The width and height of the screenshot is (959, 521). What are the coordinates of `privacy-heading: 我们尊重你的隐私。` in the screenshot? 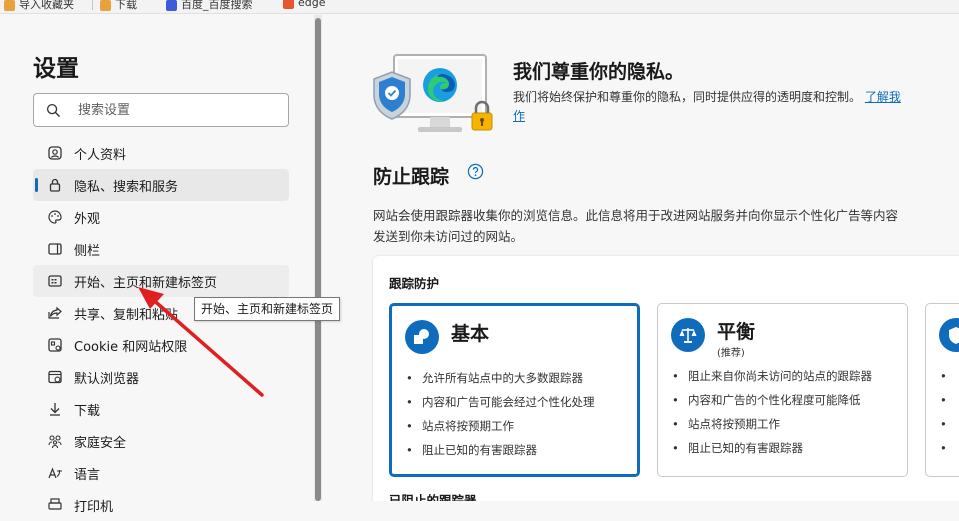 It's located at (599, 72).